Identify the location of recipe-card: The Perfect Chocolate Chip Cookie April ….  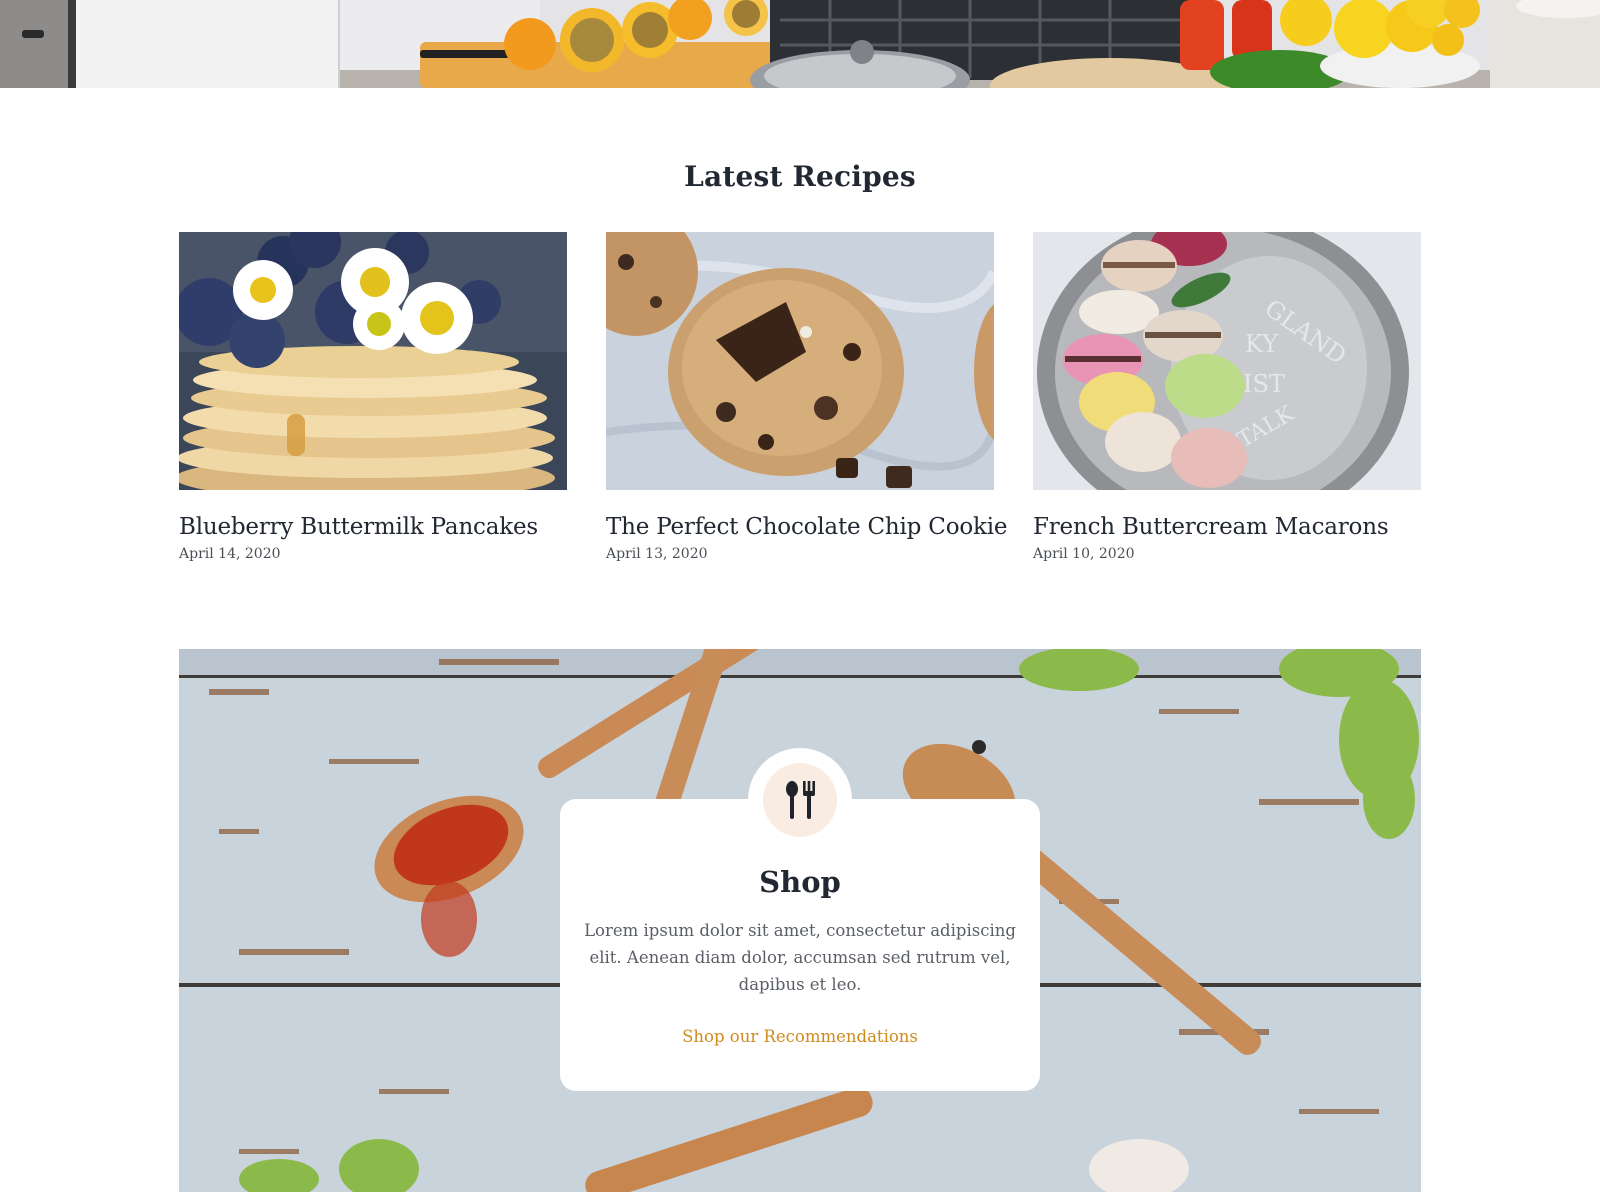
(807, 397).